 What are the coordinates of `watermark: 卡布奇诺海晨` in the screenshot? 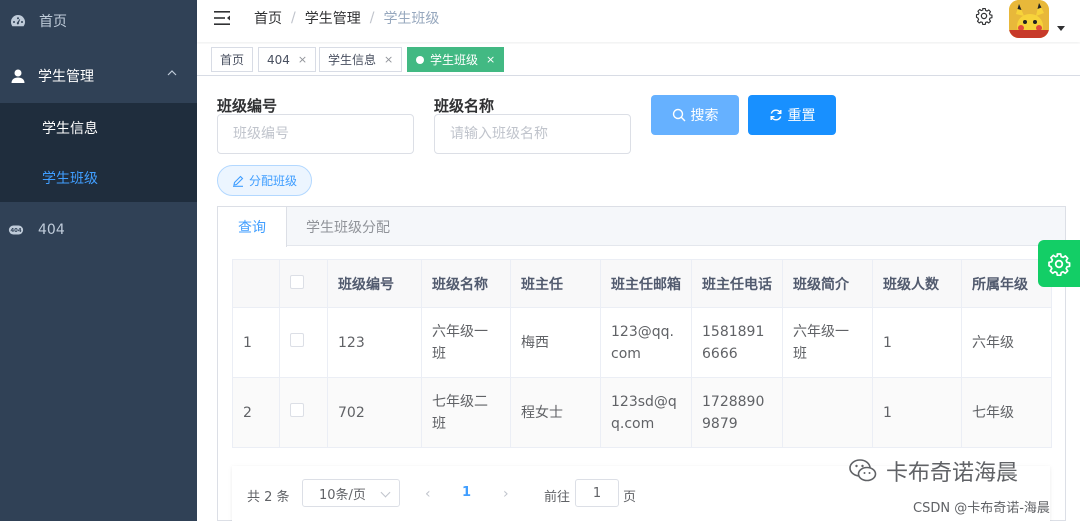 It's located at (933, 471).